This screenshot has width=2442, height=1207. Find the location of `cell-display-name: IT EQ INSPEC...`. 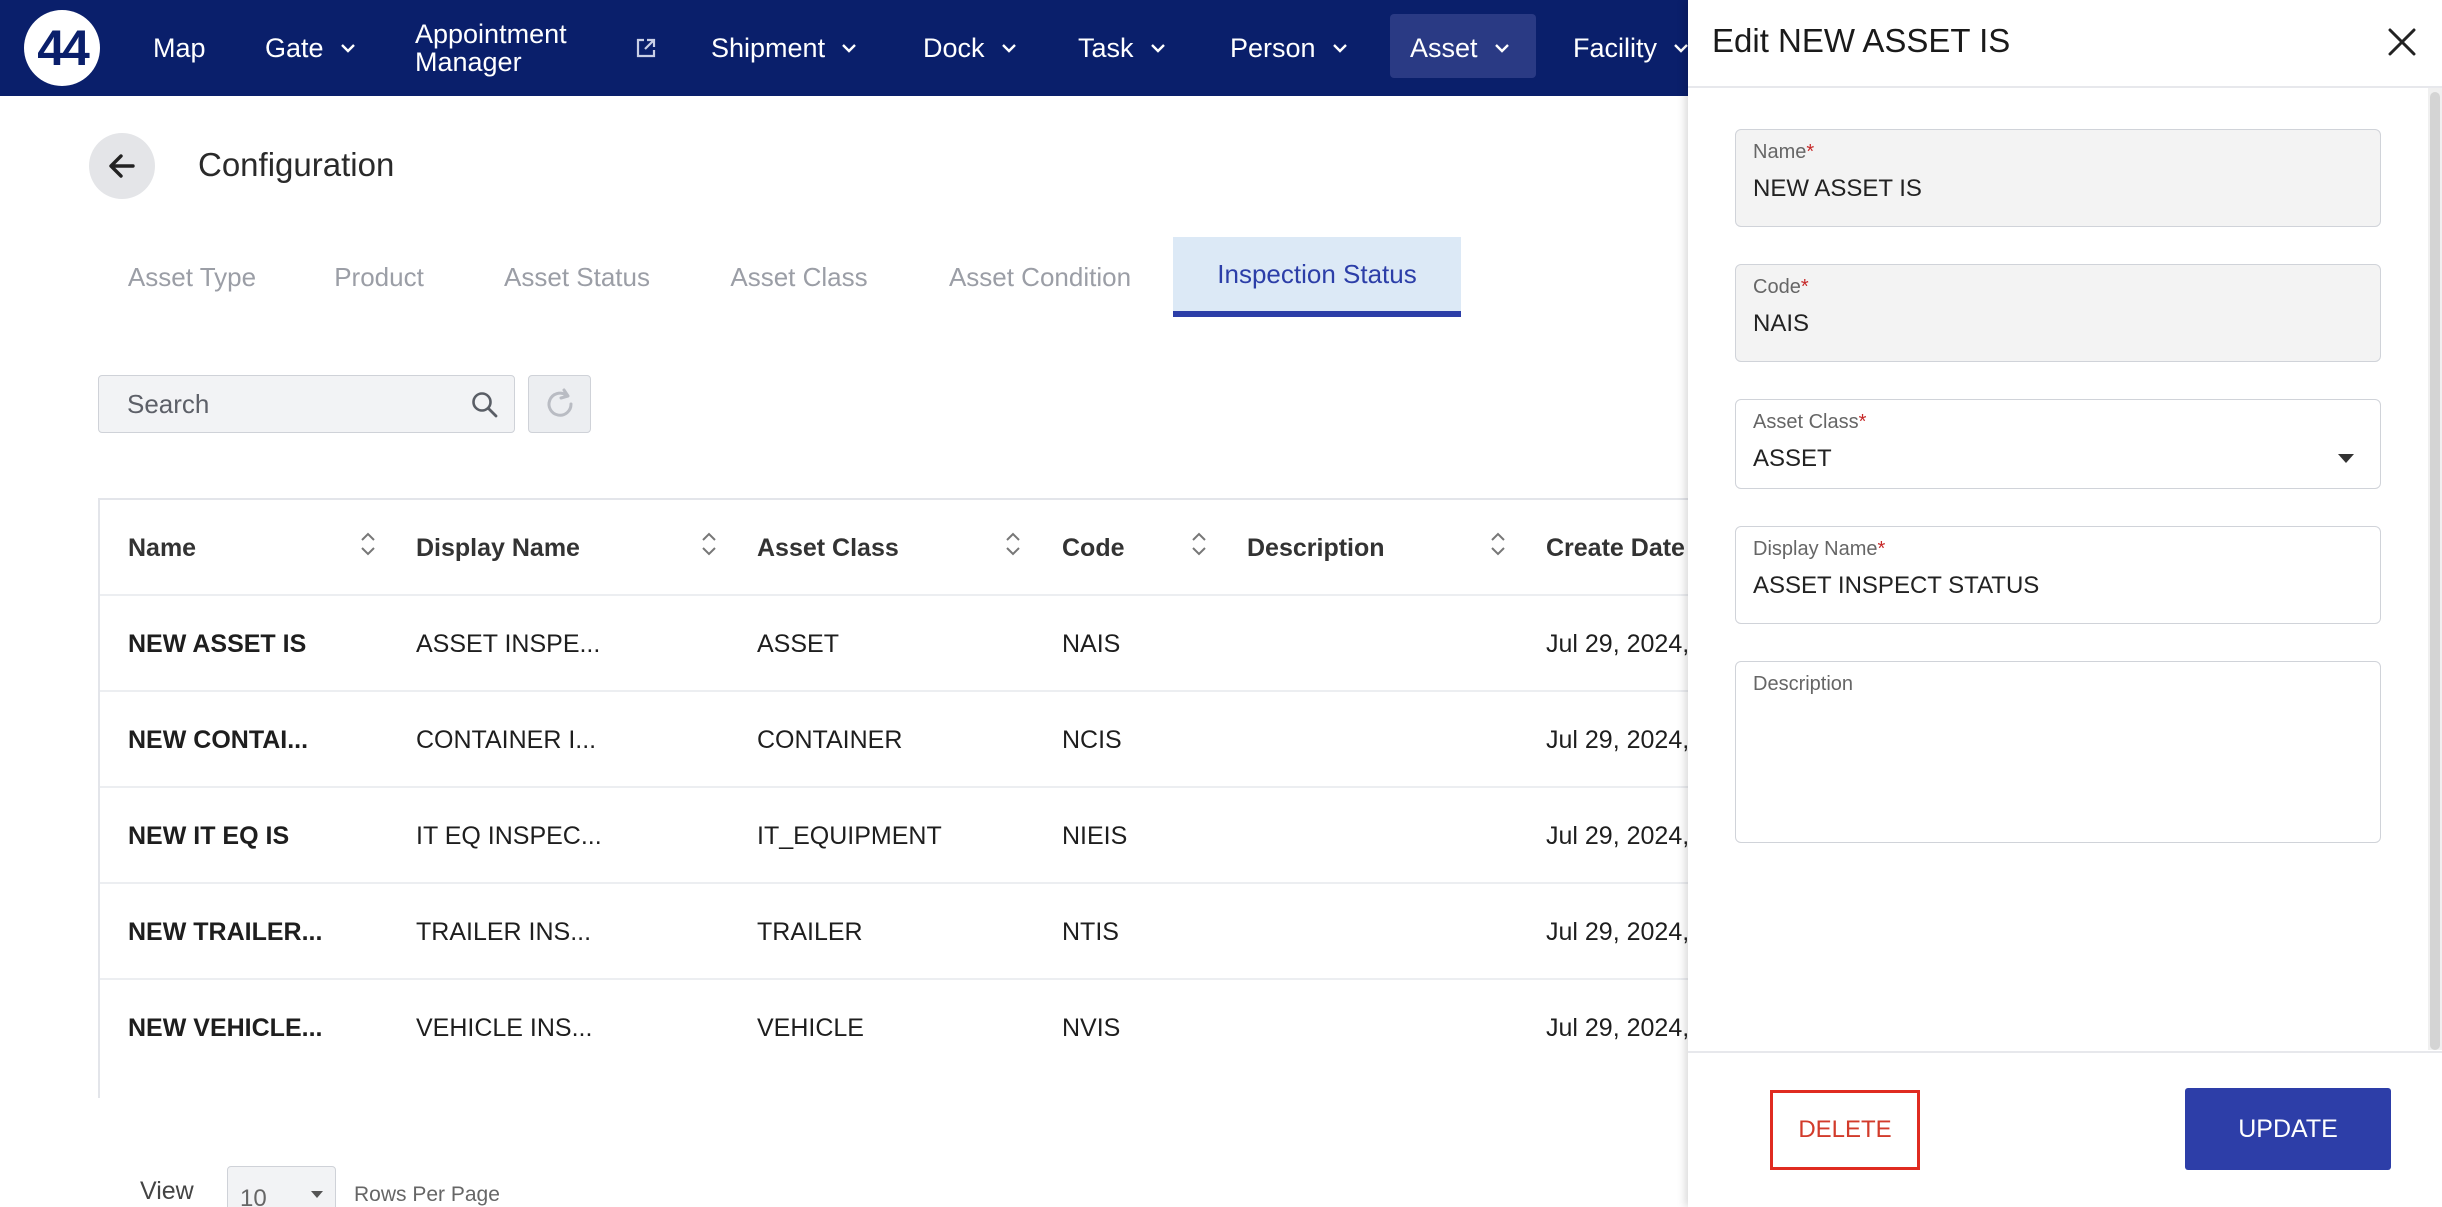

cell-display-name: IT EQ INSPEC... is located at coordinates (509, 836).